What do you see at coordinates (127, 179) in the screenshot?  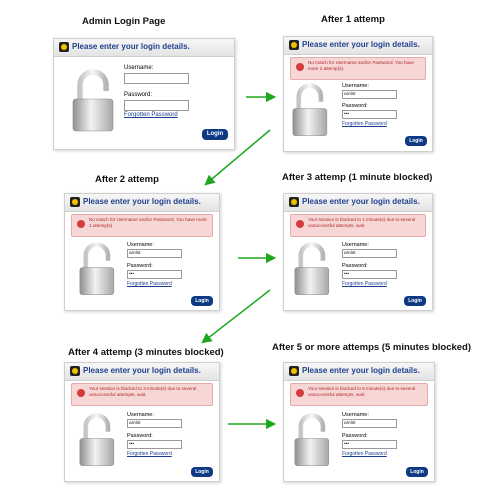 I see `caption-attempt-2: After 2 attemp` at bounding box center [127, 179].